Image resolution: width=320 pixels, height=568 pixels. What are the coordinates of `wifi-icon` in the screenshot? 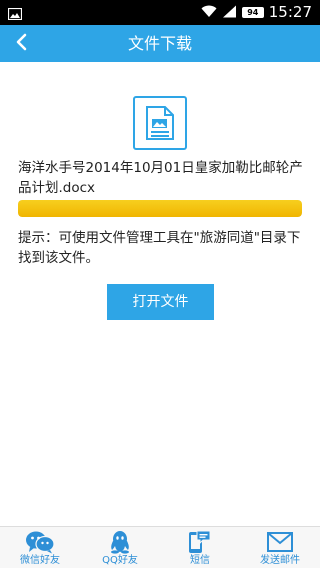 It's located at (209, 12).